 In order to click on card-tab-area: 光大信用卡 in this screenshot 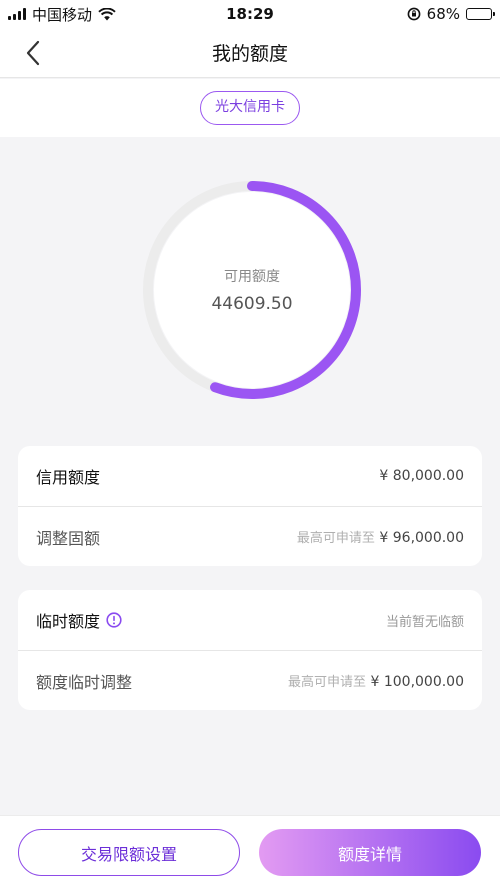, I will do `click(250, 108)`.